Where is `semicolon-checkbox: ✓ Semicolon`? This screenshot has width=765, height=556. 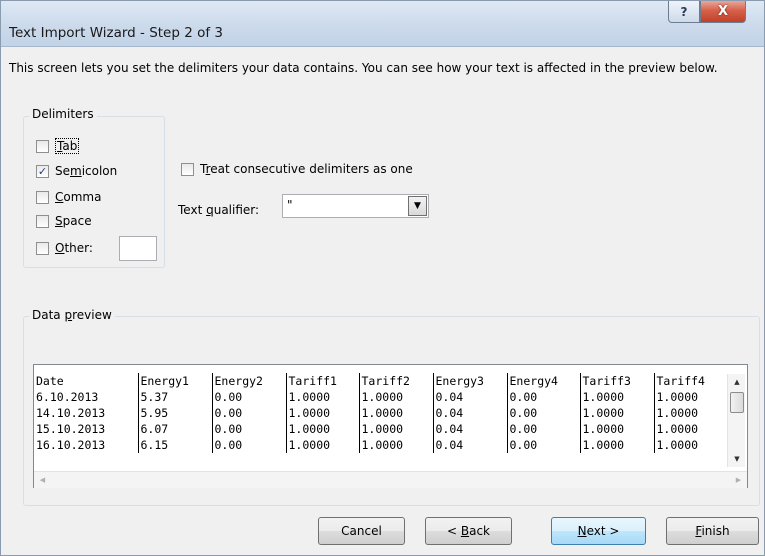 semicolon-checkbox: ✓ Semicolon is located at coordinates (76, 171).